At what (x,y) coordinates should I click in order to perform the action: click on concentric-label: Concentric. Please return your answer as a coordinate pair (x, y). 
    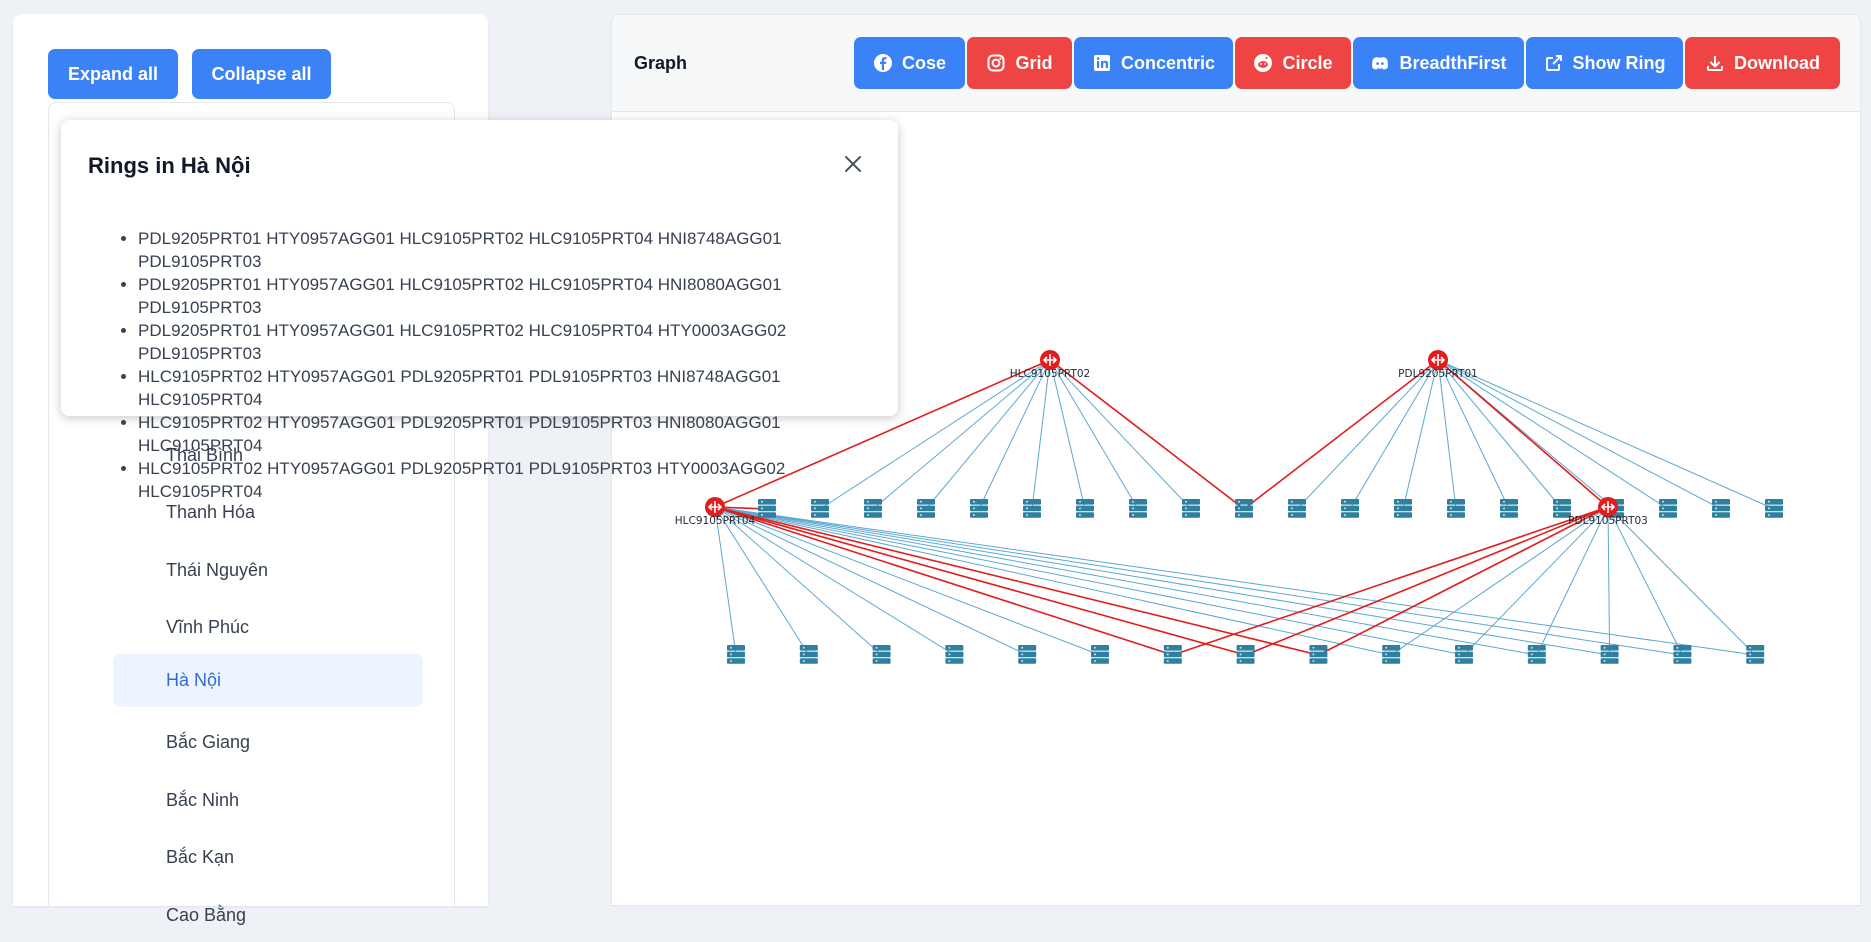
    Looking at the image, I should click on (1168, 62).